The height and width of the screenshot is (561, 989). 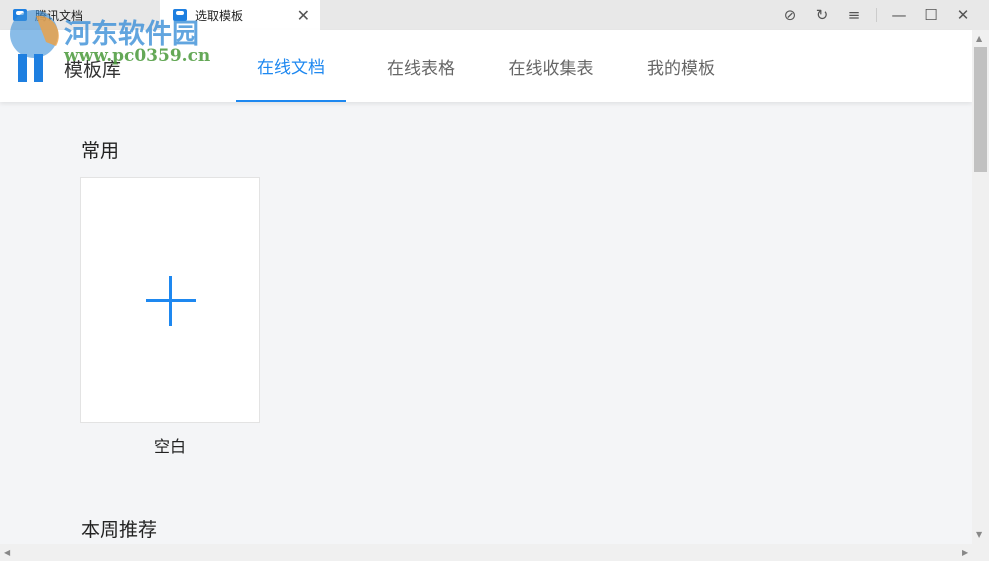 What do you see at coordinates (93, 70) in the screenshot?
I see `page-title: 模板库` at bounding box center [93, 70].